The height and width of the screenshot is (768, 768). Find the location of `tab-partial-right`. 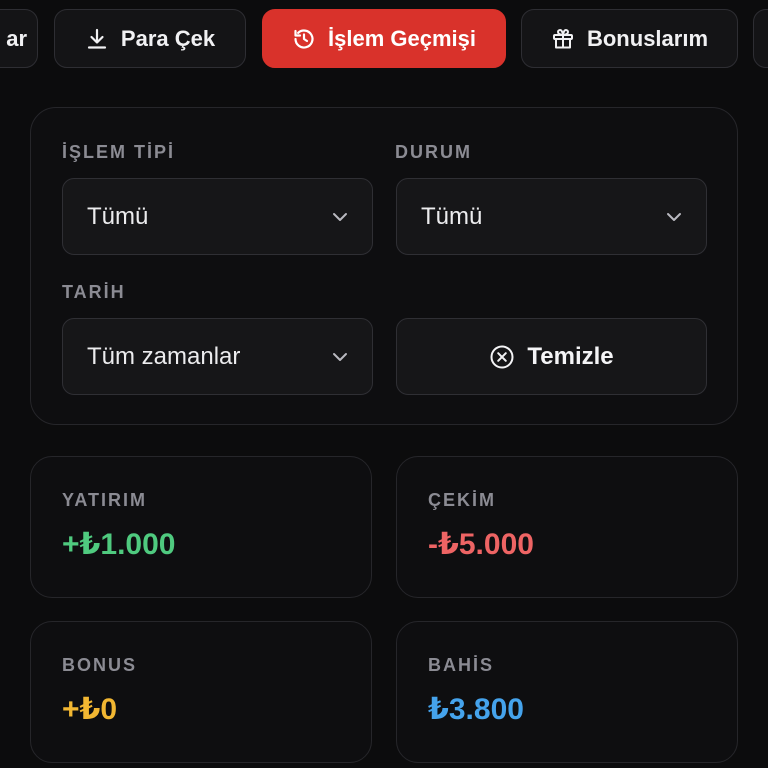

tab-partial-right is located at coordinates (760, 38).